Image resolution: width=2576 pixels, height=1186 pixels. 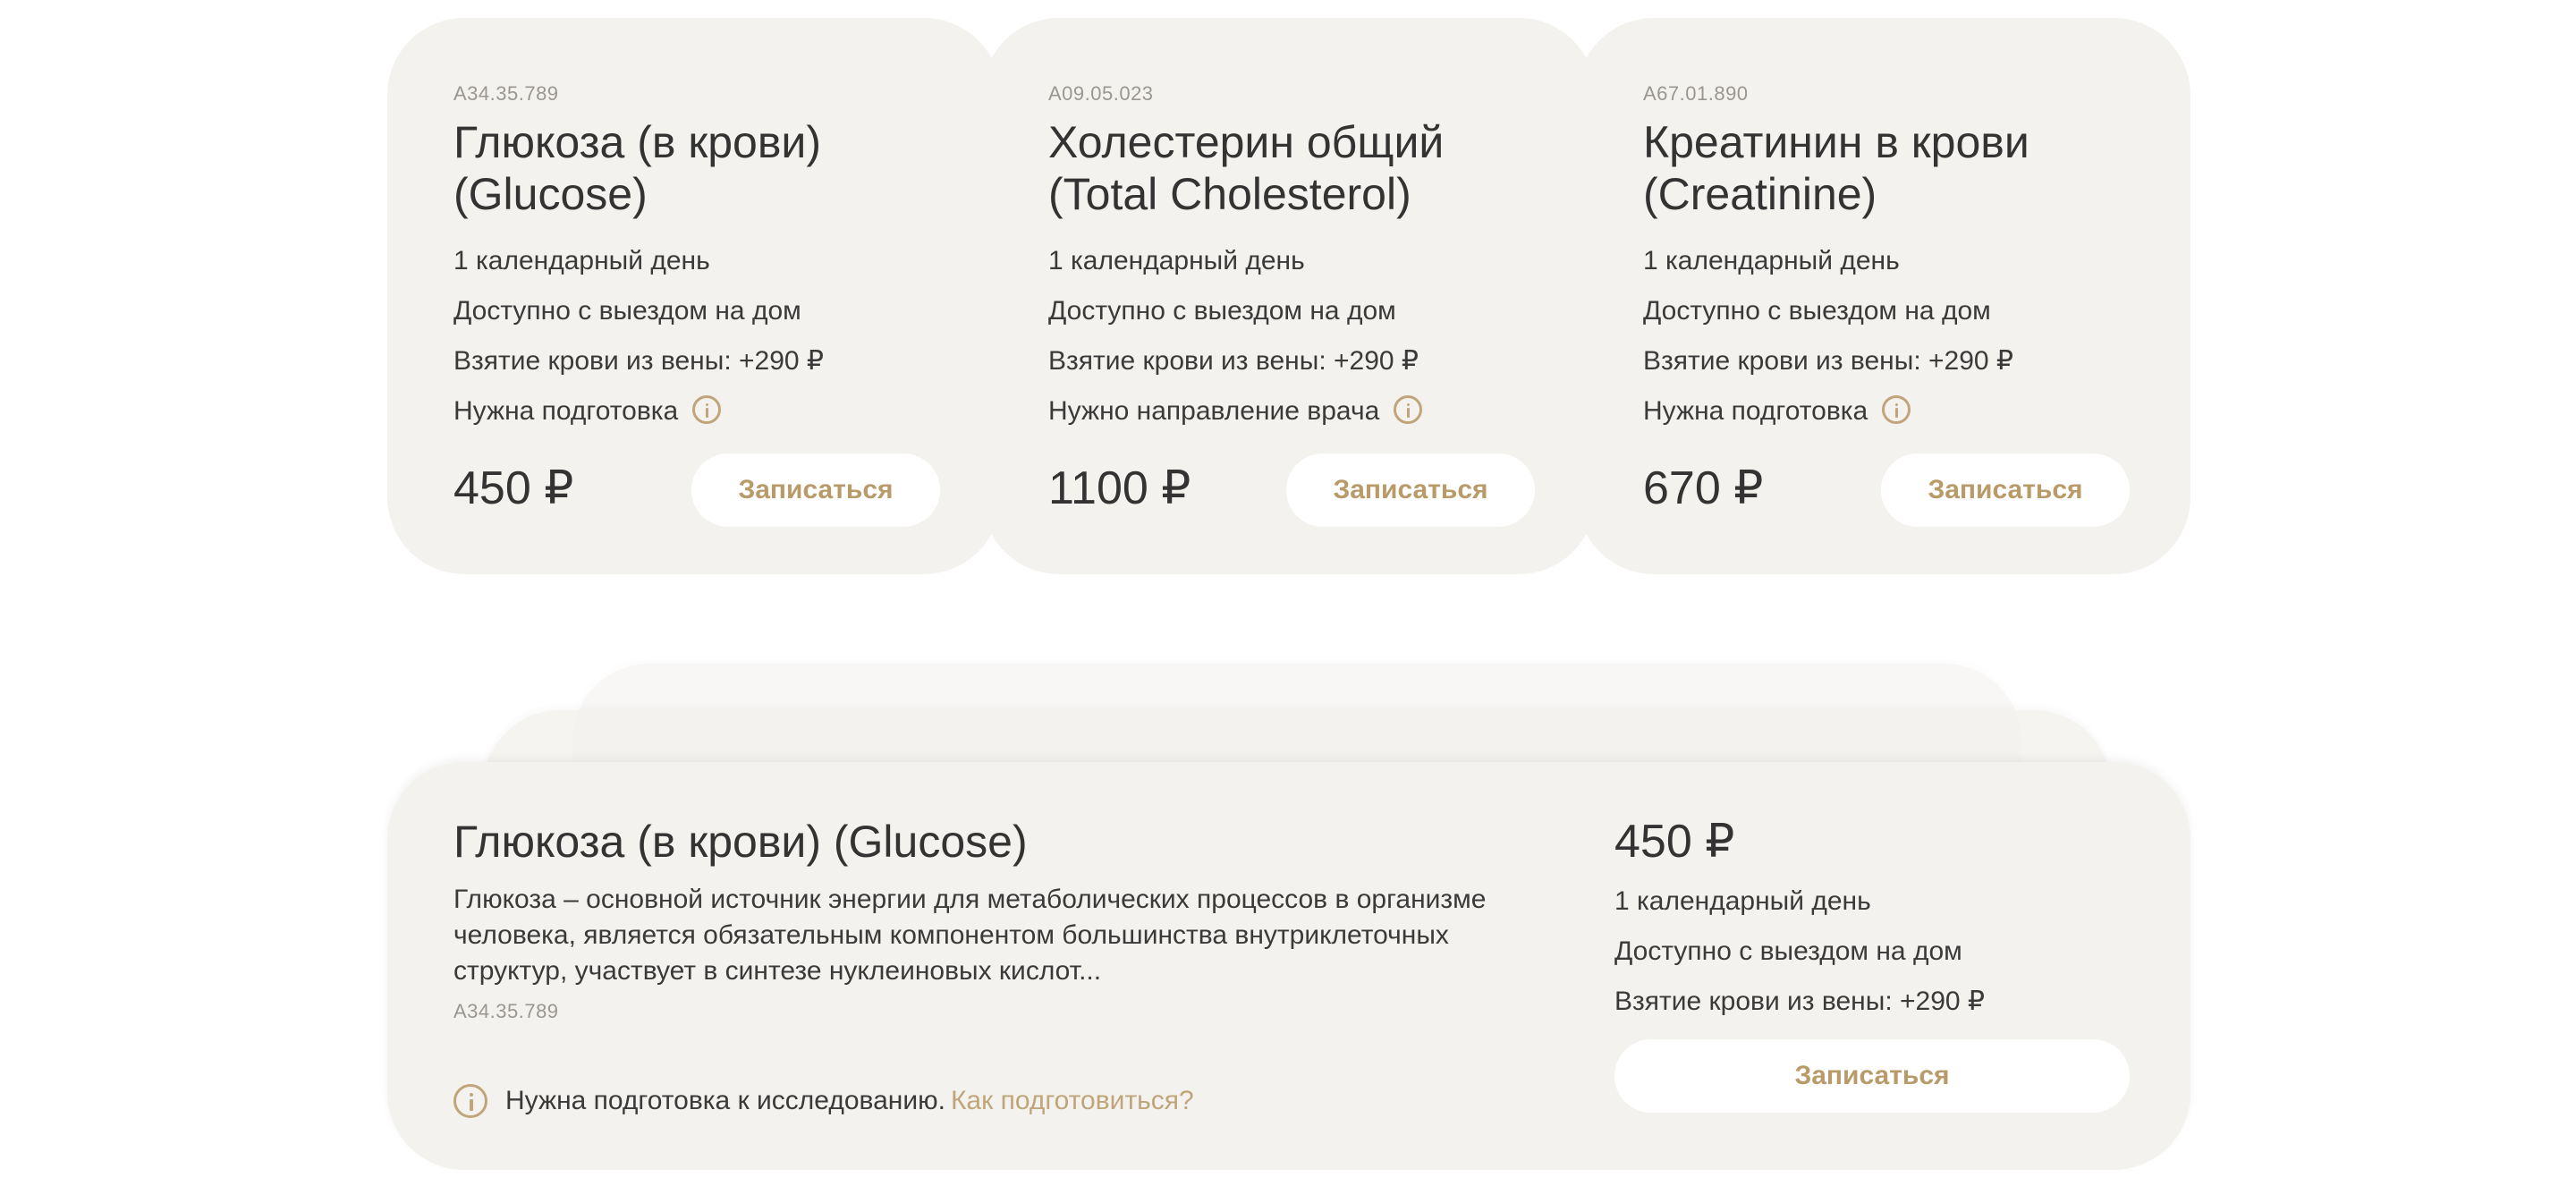 What do you see at coordinates (727, 168) in the screenshot?
I see `test-title: Глюкоза (в крови) (Glucose)` at bounding box center [727, 168].